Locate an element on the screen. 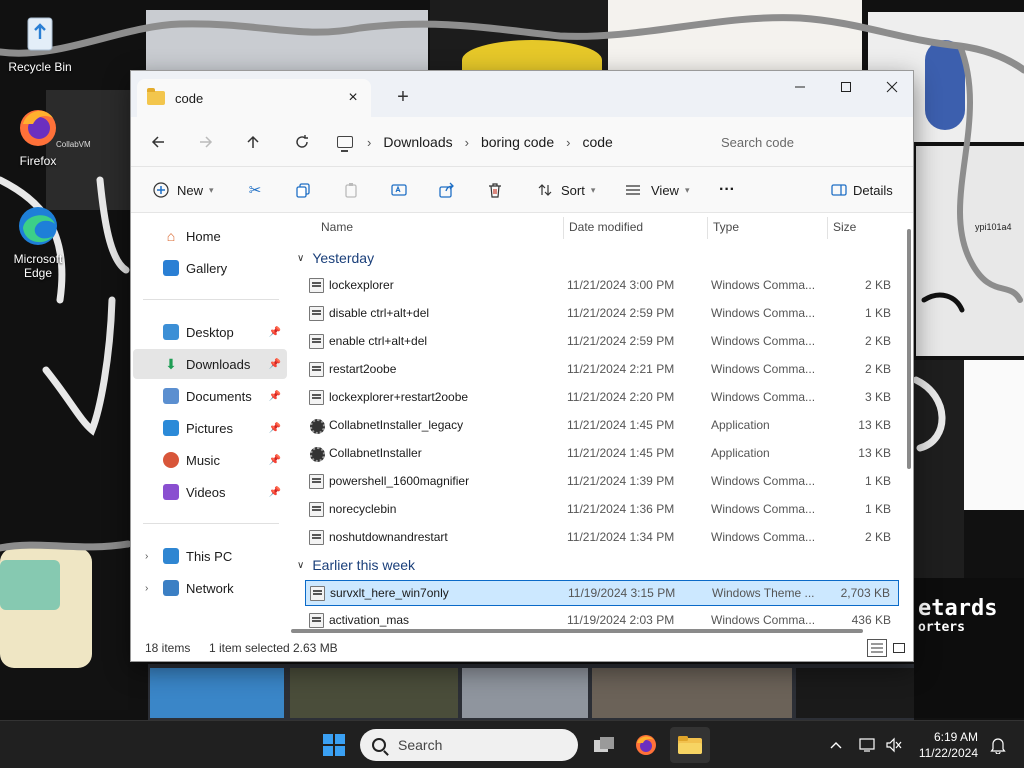  arrow-up-icon is located at coordinates (253, 141).